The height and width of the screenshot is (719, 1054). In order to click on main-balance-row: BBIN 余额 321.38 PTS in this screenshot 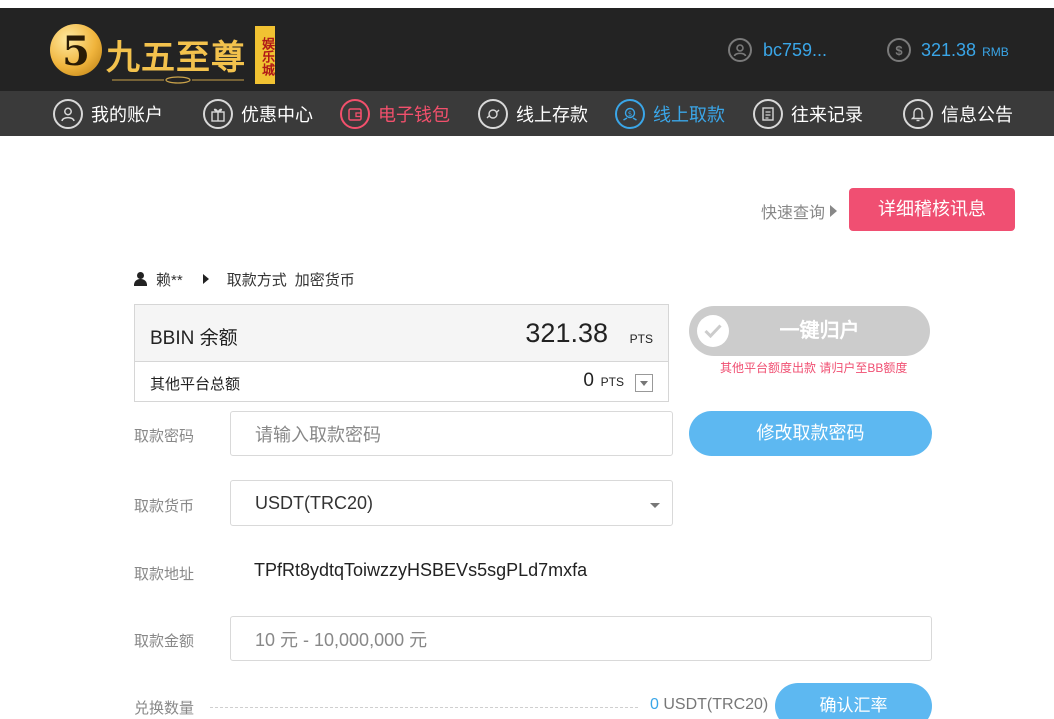, I will do `click(401, 333)`.